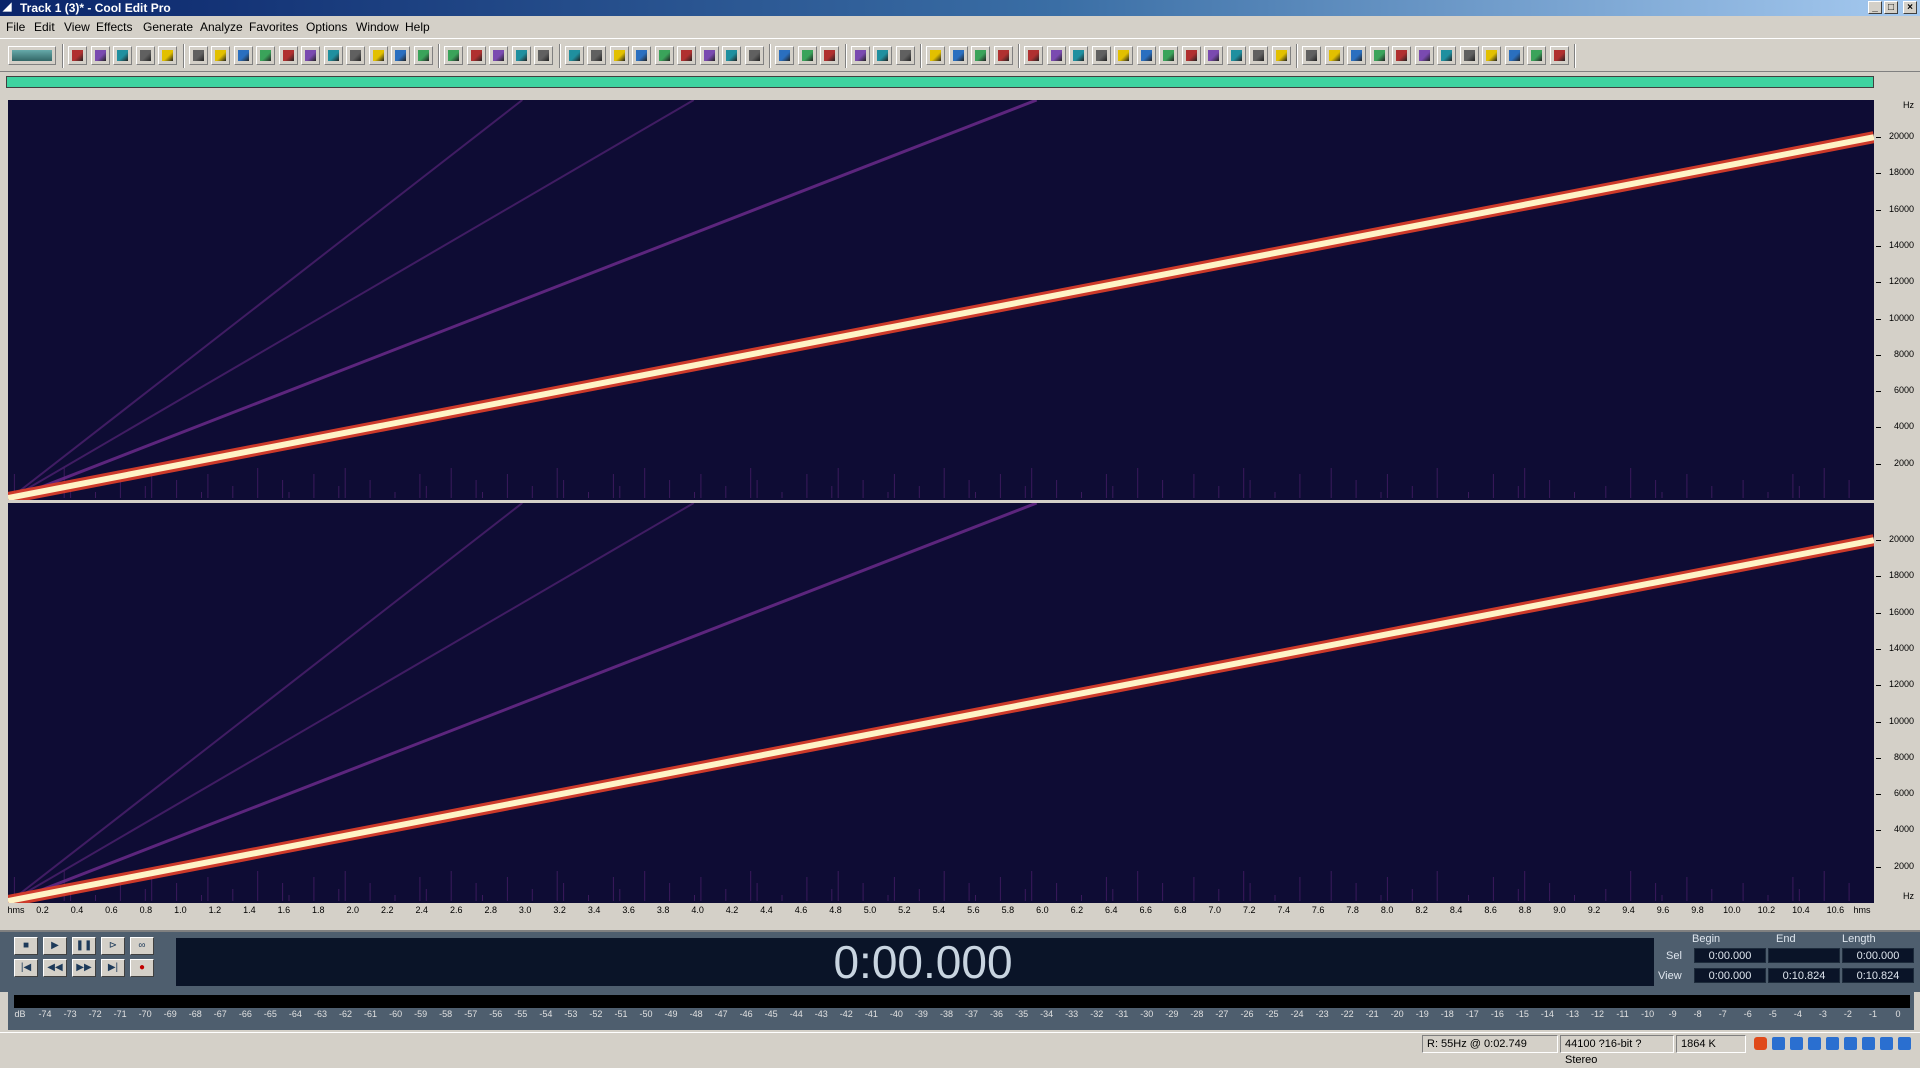 Image resolution: width=1920 pixels, height=1068 pixels. What do you see at coordinates (1514, 55) in the screenshot?
I see `sweep-button` at bounding box center [1514, 55].